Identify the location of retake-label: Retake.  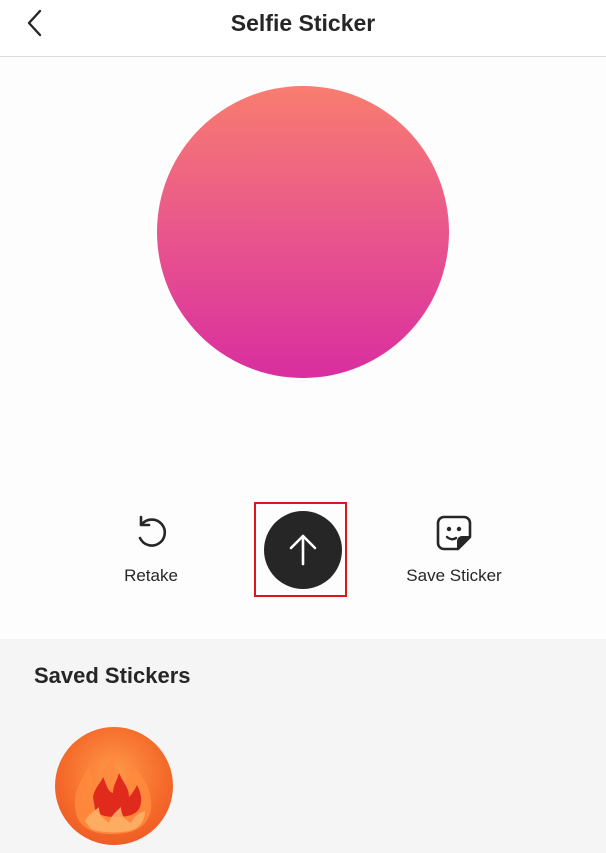
(151, 575).